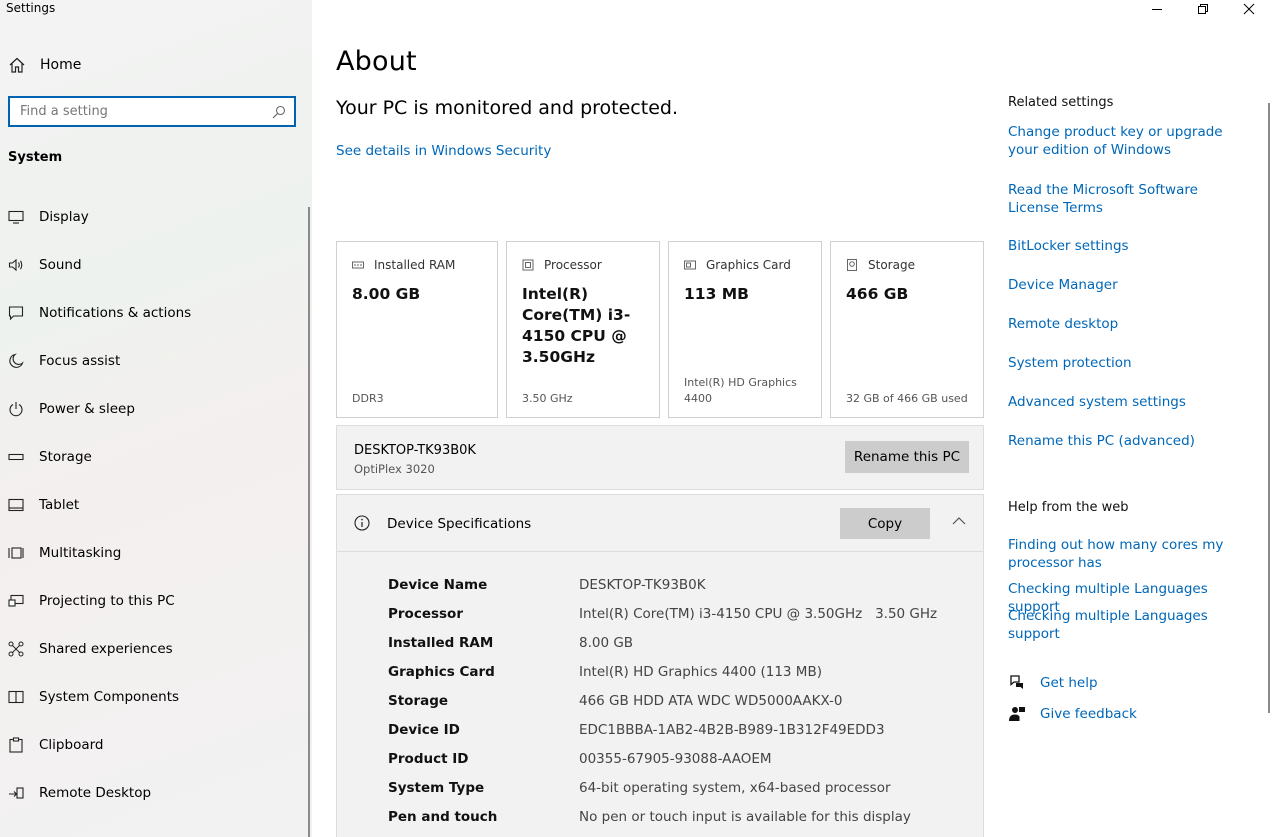  I want to click on close-icon, so click(1249, 9).